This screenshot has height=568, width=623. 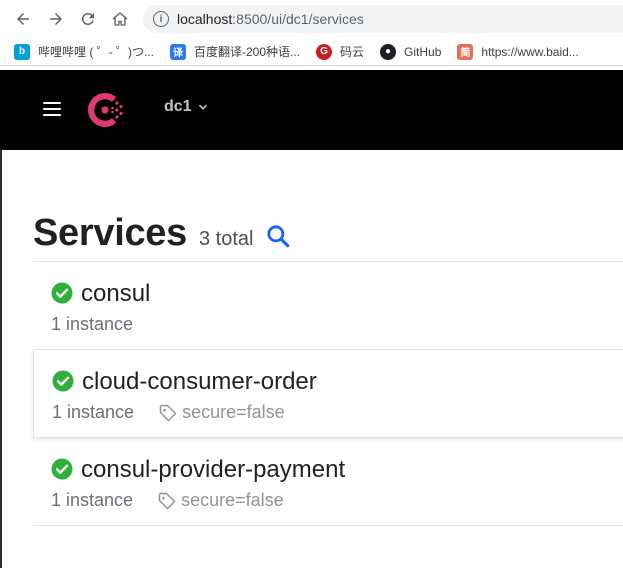 What do you see at coordinates (178, 51) in the screenshot?
I see `baidu-translate-icon: 译` at bounding box center [178, 51].